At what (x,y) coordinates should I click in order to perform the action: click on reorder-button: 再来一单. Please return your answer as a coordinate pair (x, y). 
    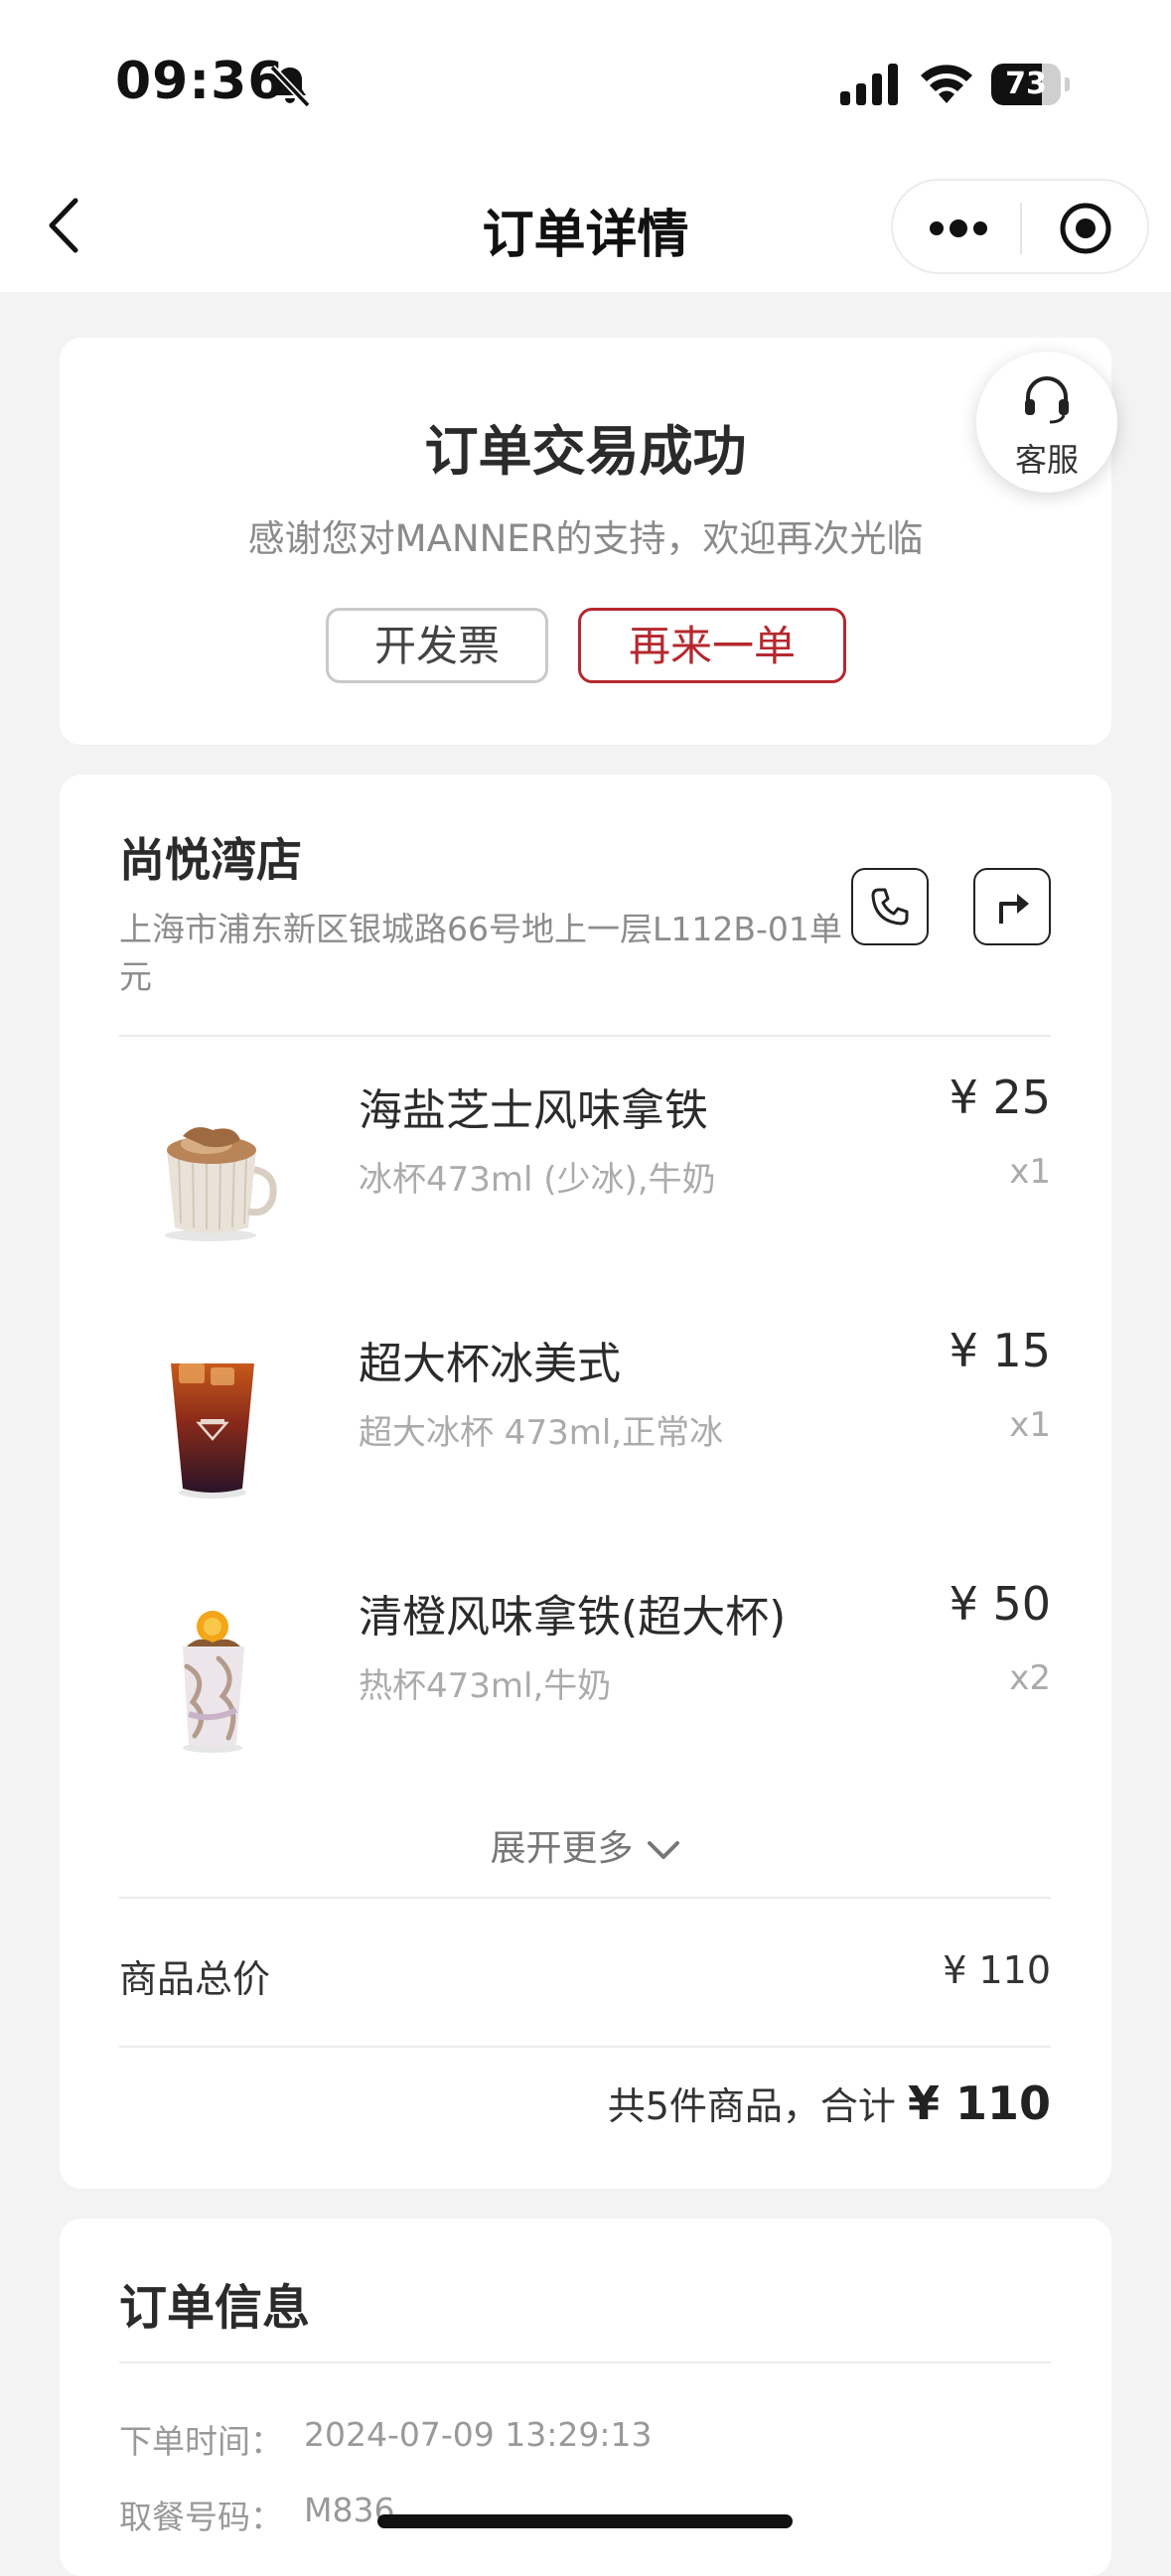
    Looking at the image, I should click on (712, 645).